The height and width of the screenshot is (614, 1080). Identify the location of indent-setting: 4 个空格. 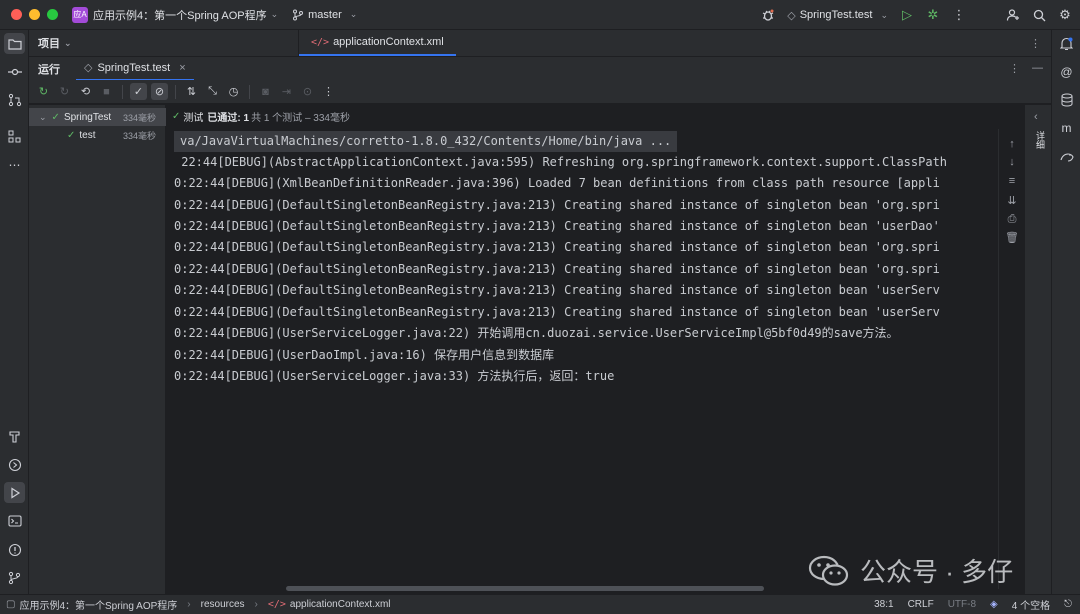
(1031, 604).